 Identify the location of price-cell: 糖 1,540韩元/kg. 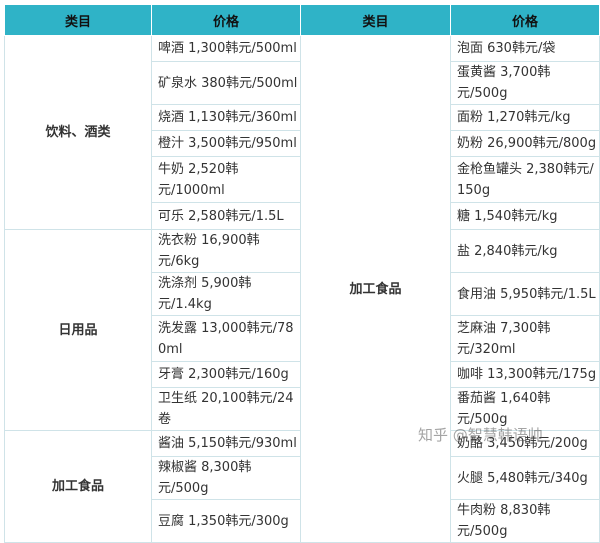
(525, 216).